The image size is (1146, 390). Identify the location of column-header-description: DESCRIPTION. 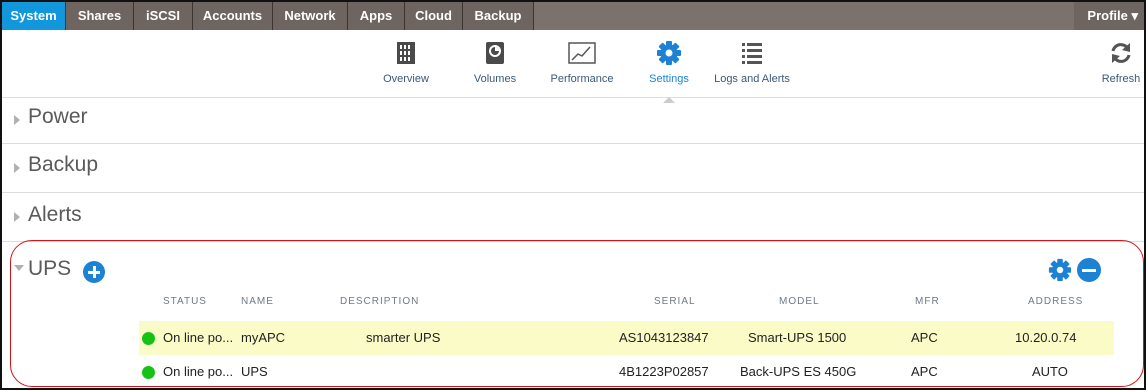
(379, 301).